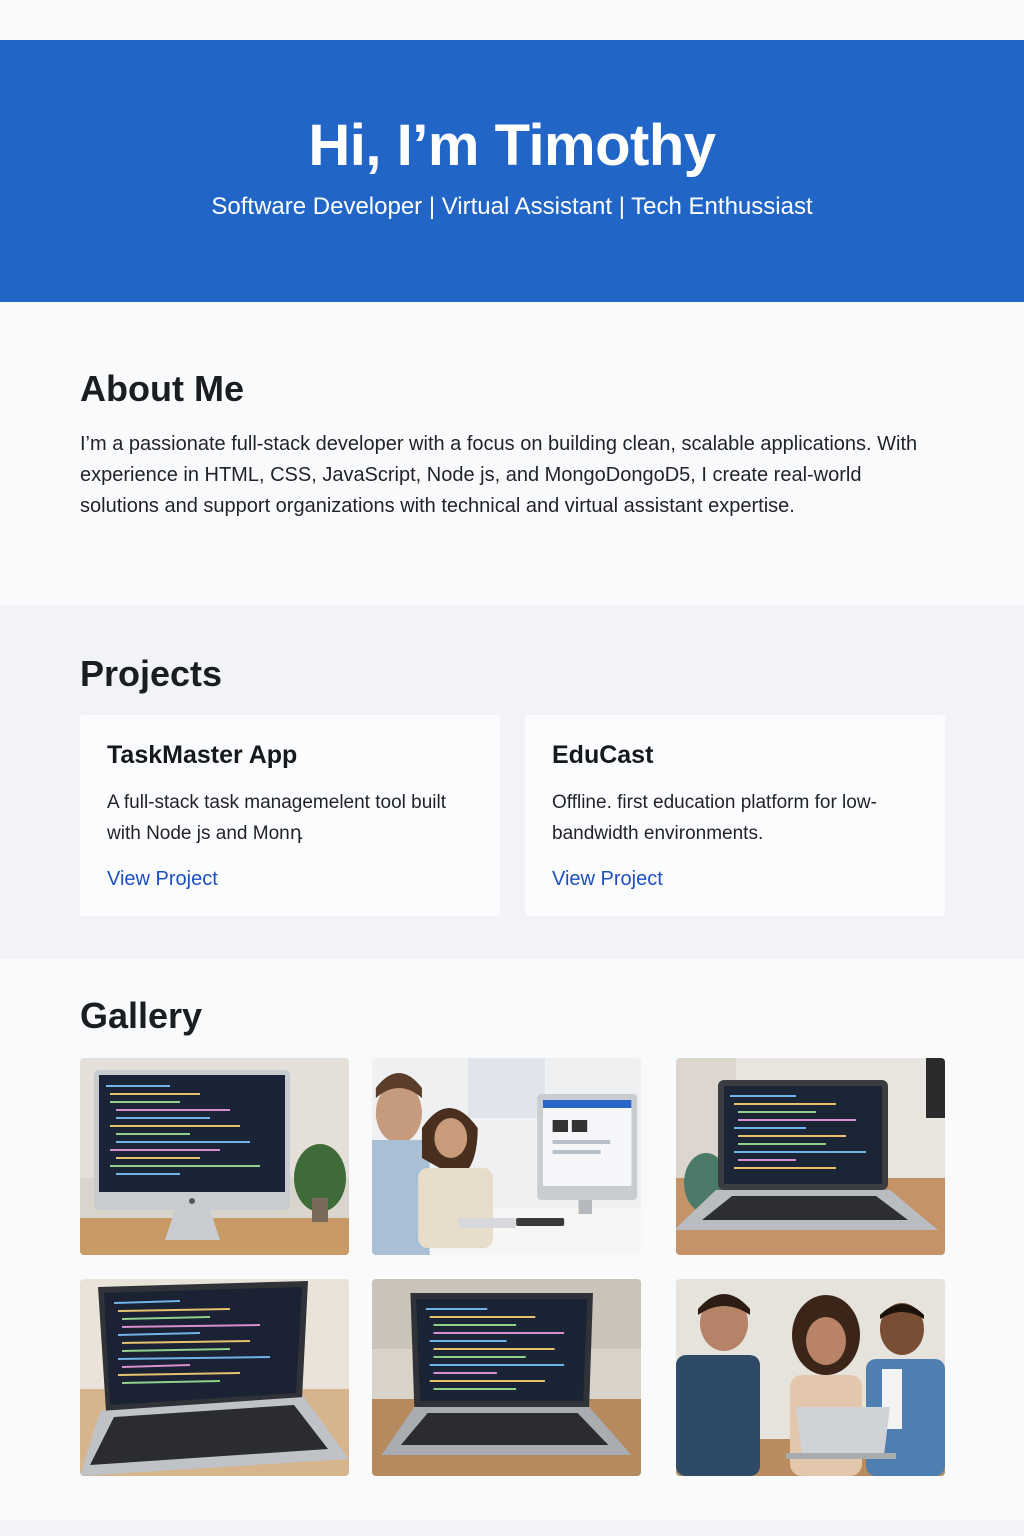 The width and height of the screenshot is (1024, 1536). Describe the element at coordinates (214, 1156) in the screenshot. I see `desktop-monitor-code-photo` at that location.